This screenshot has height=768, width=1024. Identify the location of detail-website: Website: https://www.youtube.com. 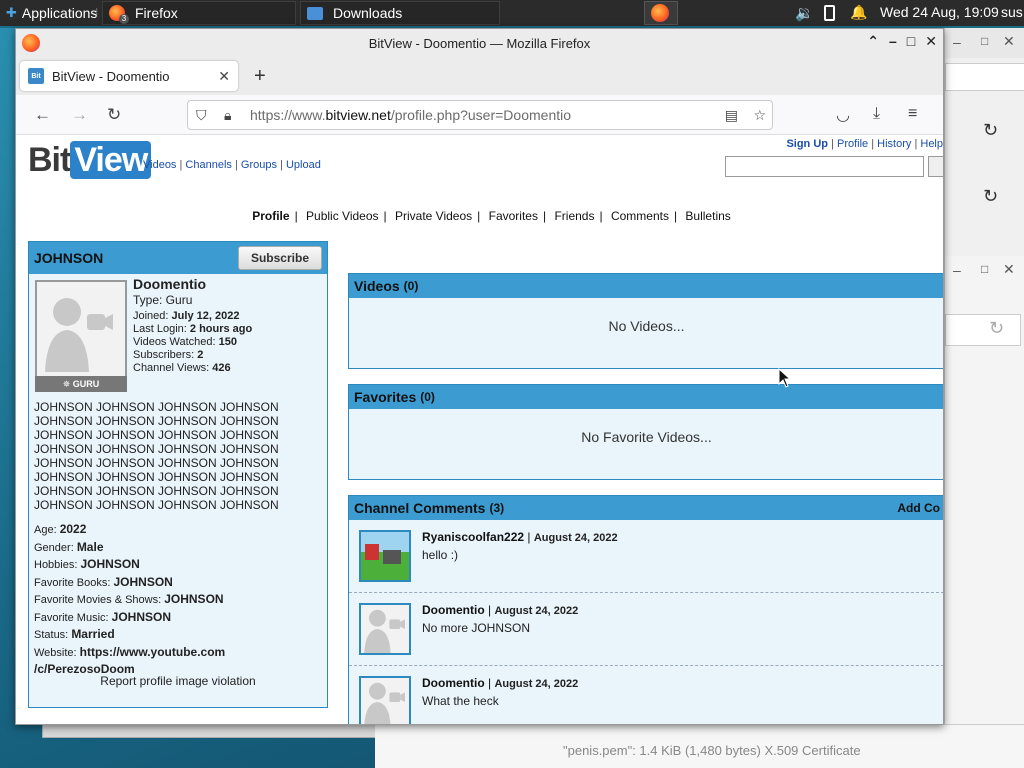
(129, 653).